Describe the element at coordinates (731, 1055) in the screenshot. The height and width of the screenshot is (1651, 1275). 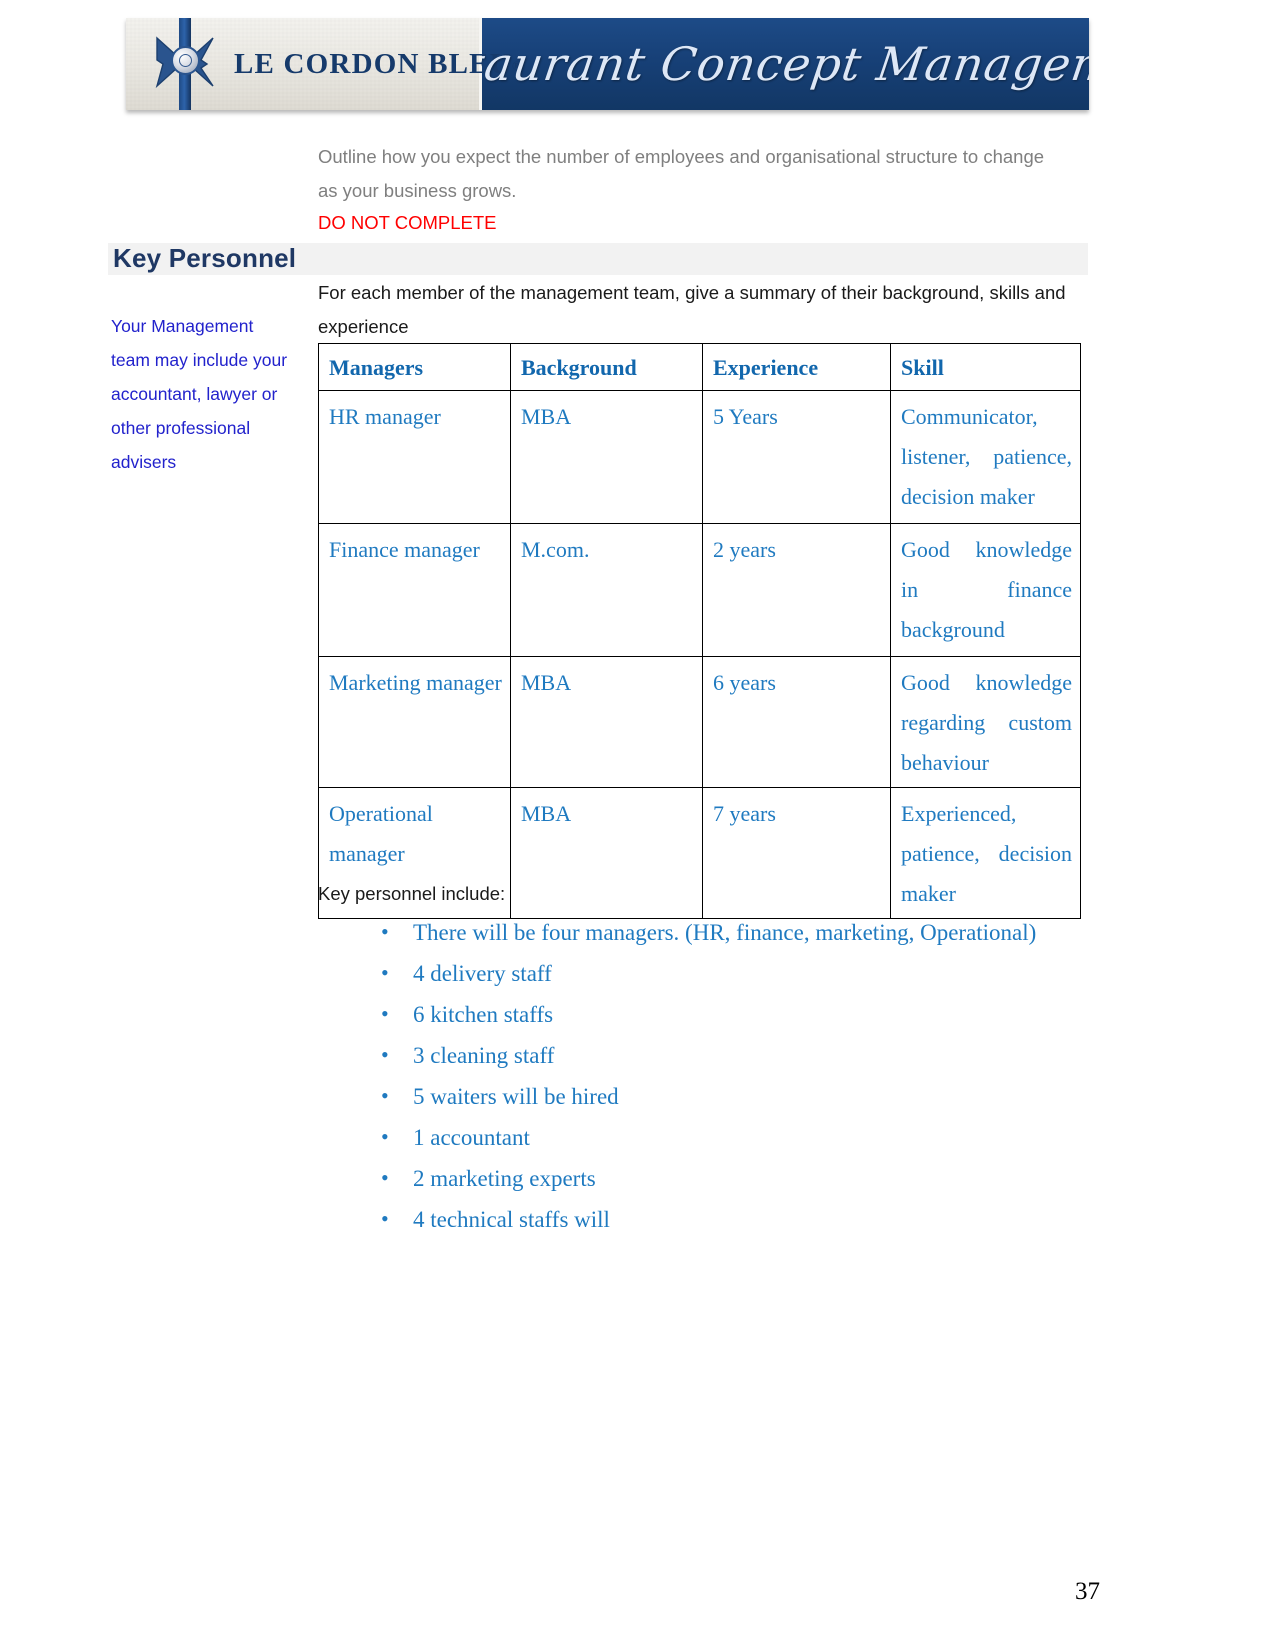
I see `list-item: 3 cleaning staff` at that location.